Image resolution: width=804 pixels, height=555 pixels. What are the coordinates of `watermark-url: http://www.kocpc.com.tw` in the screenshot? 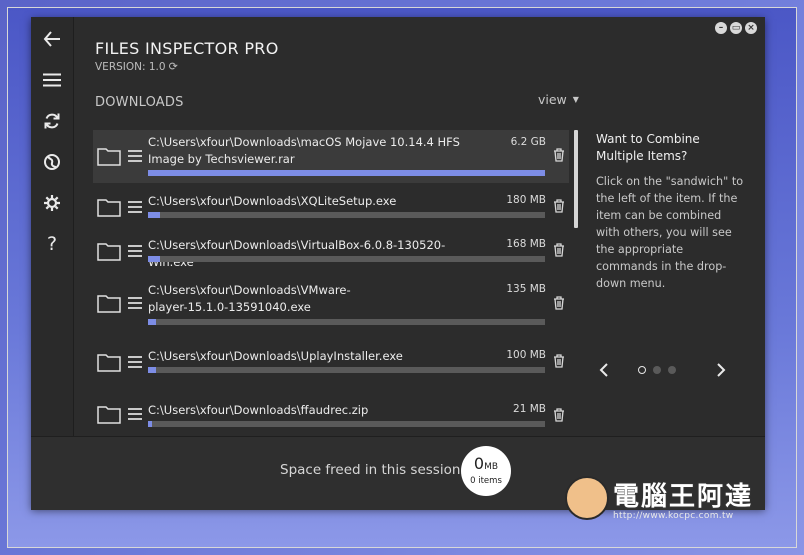 It's located at (673, 516).